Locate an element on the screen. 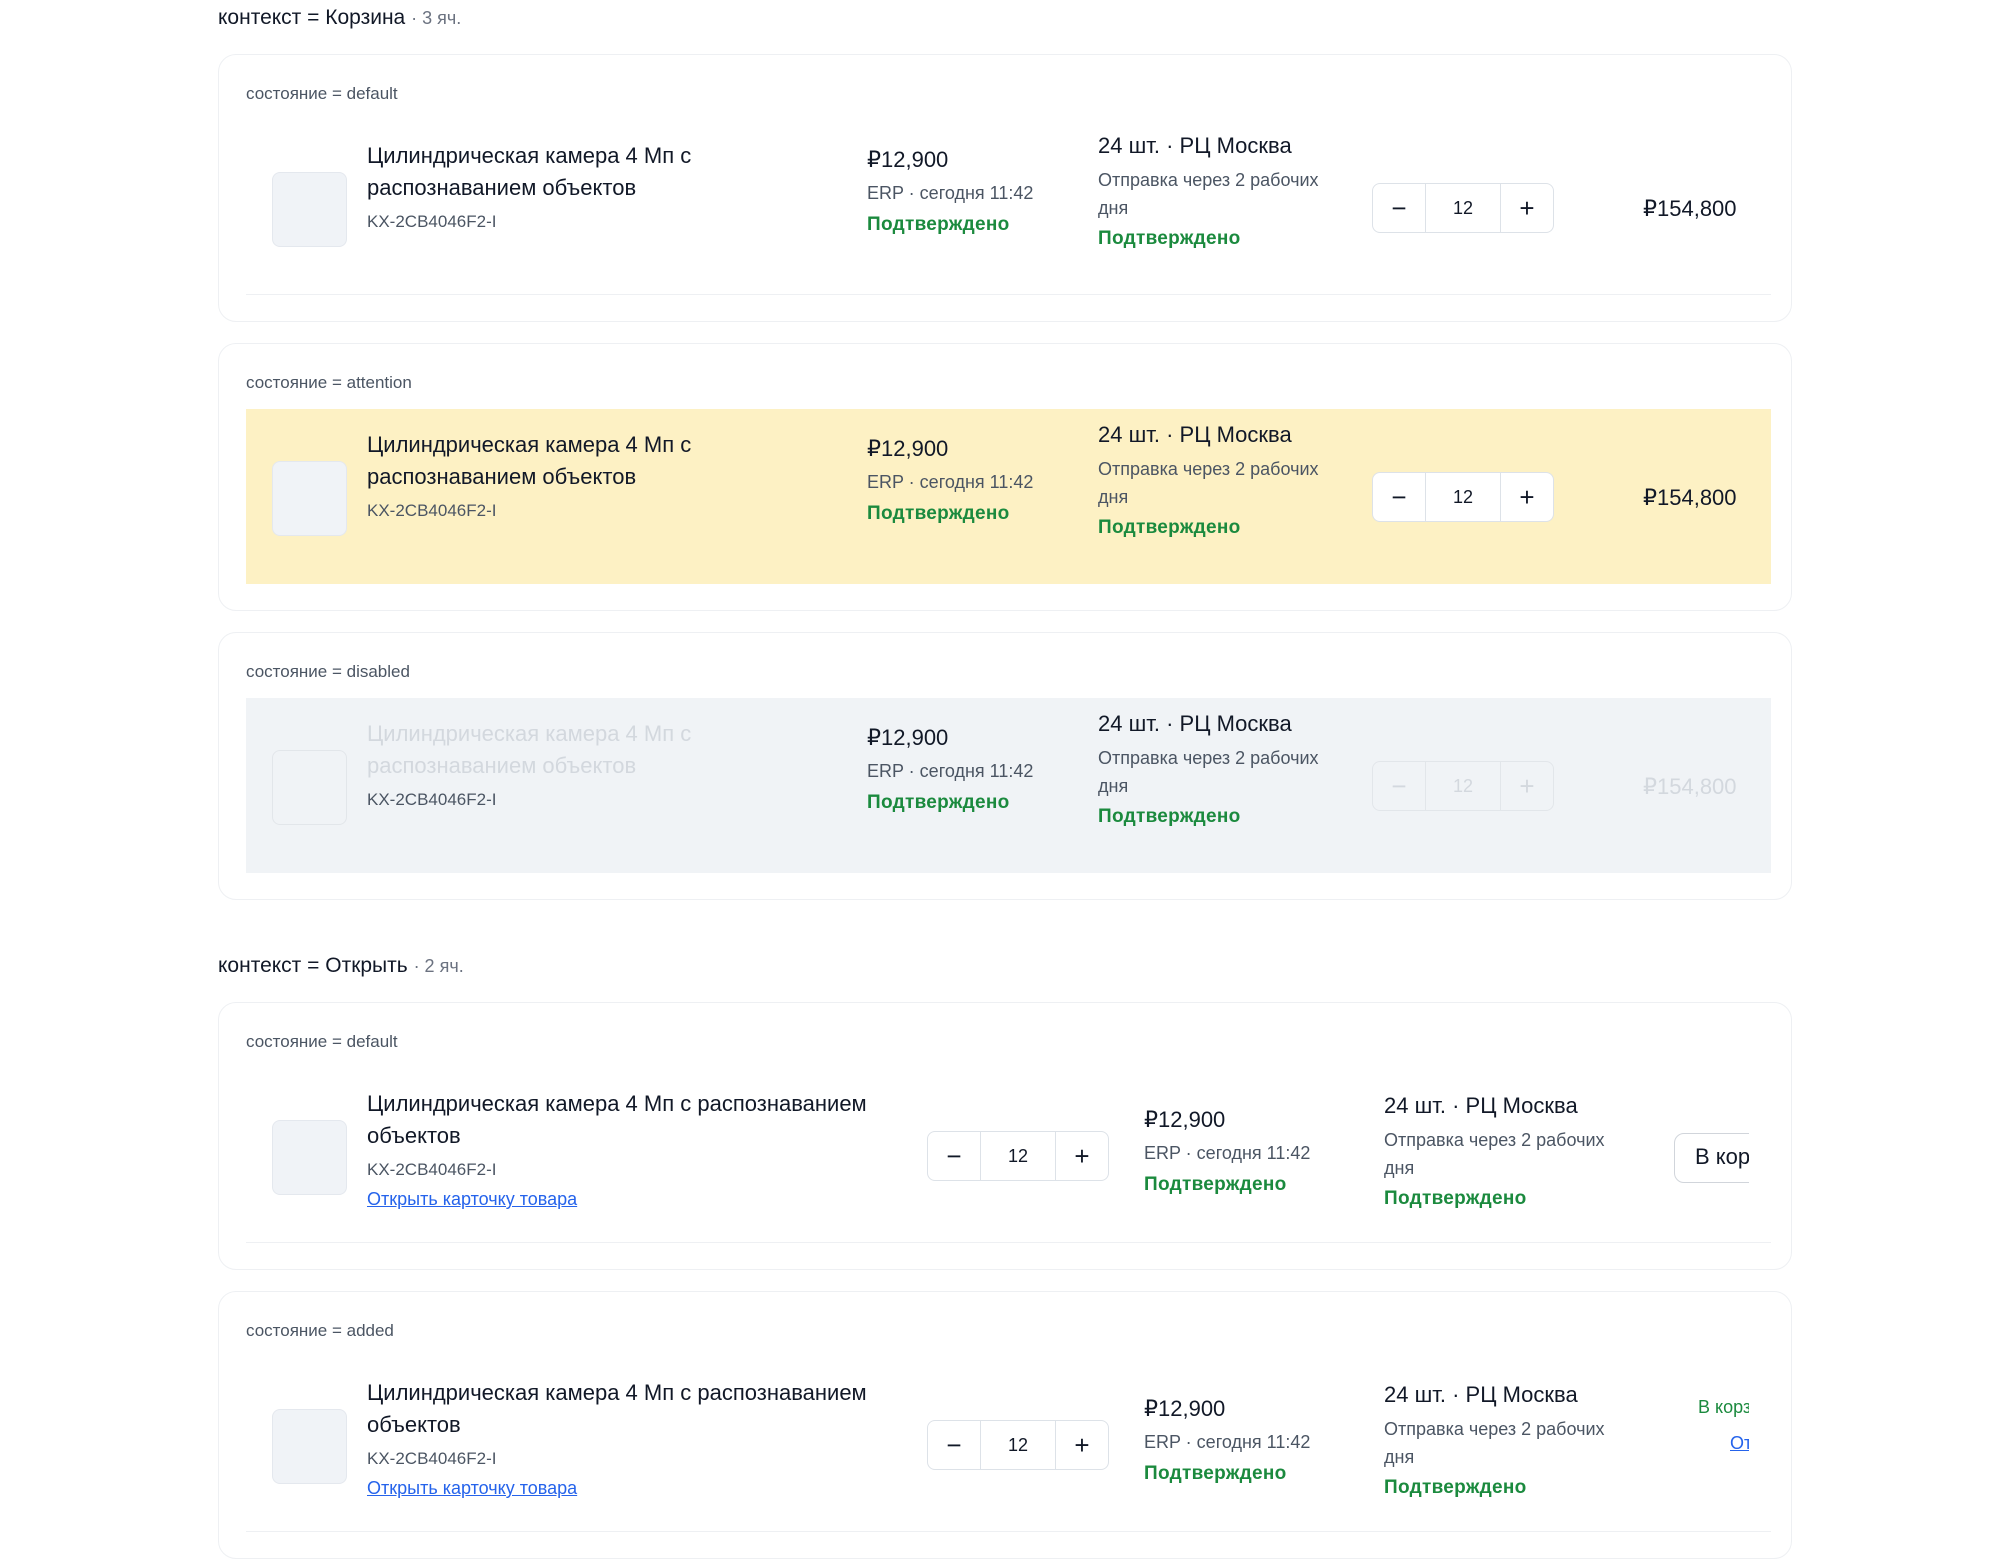 The height and width of the screenshot is (1559, 2000). context-count: · 3 яч. is located at coordinates (436, 18).